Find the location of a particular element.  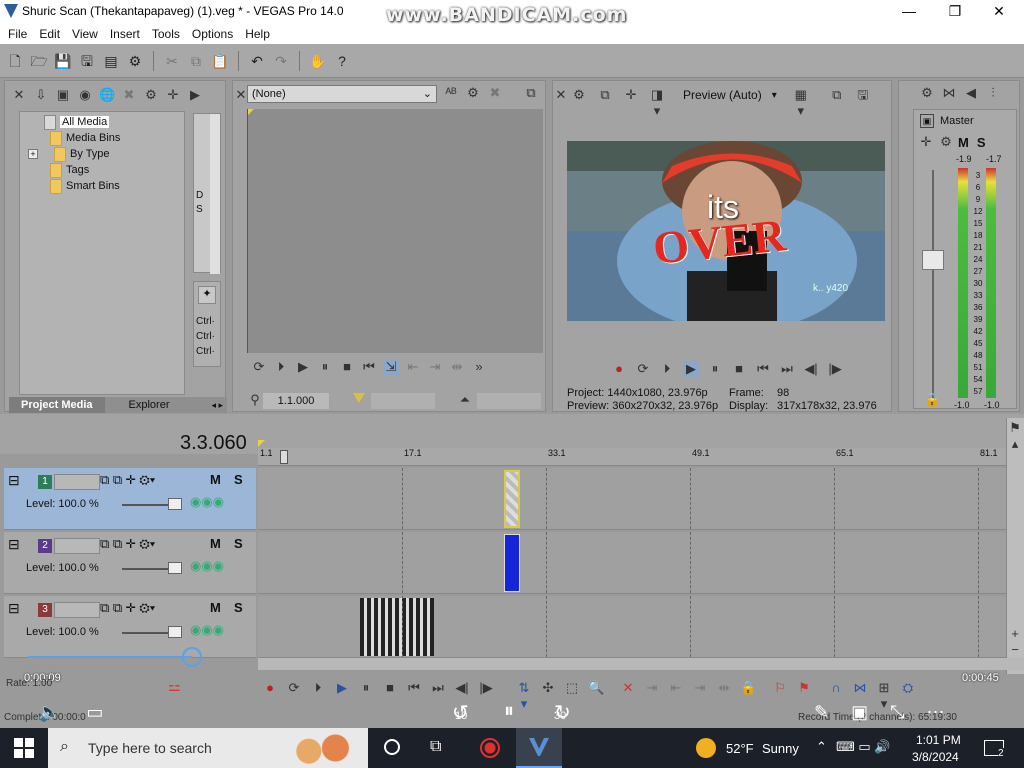

zoom-in-icon: + is located at coordinates (1015, 634).